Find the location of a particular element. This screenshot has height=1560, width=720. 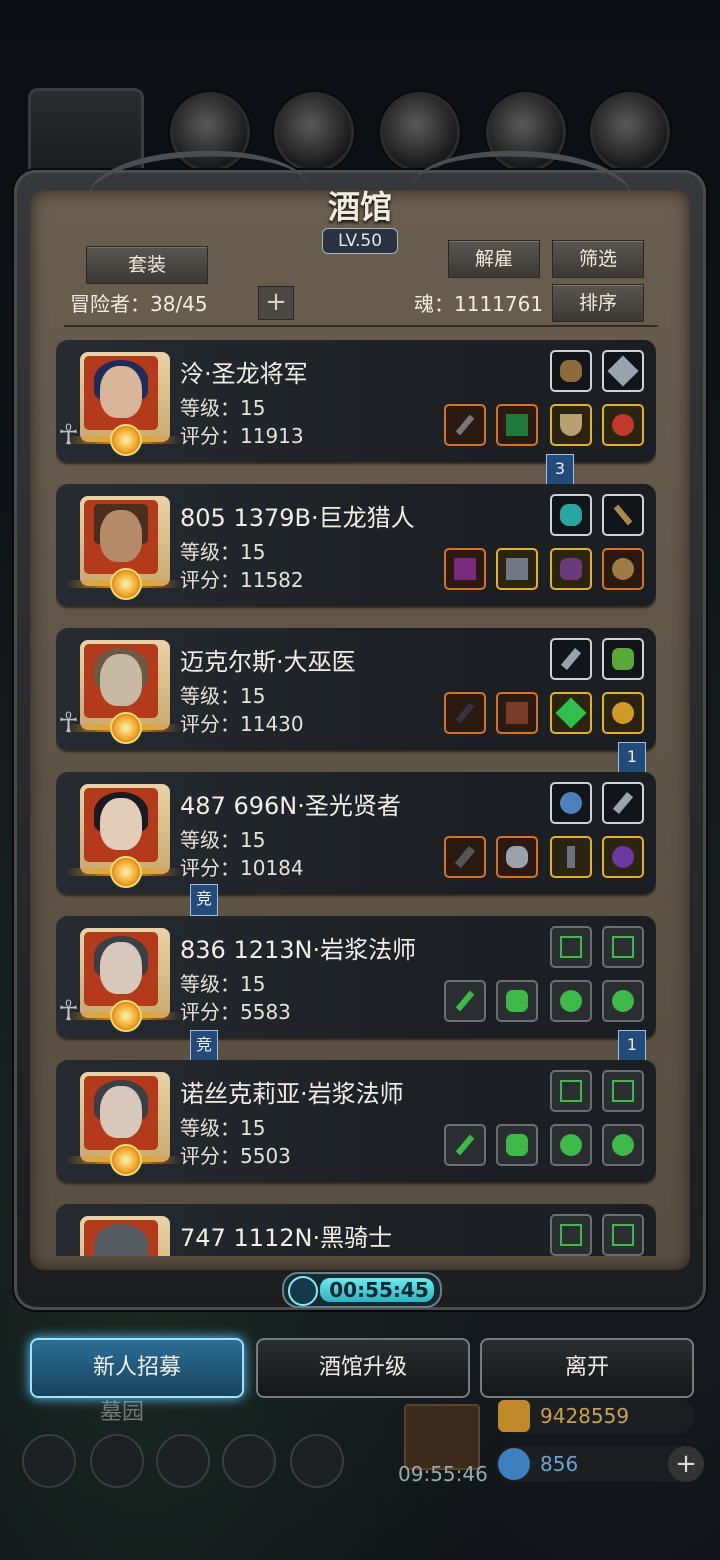

adventurer-count: 冒险者：38/45 is located at coordinates (139, 304).